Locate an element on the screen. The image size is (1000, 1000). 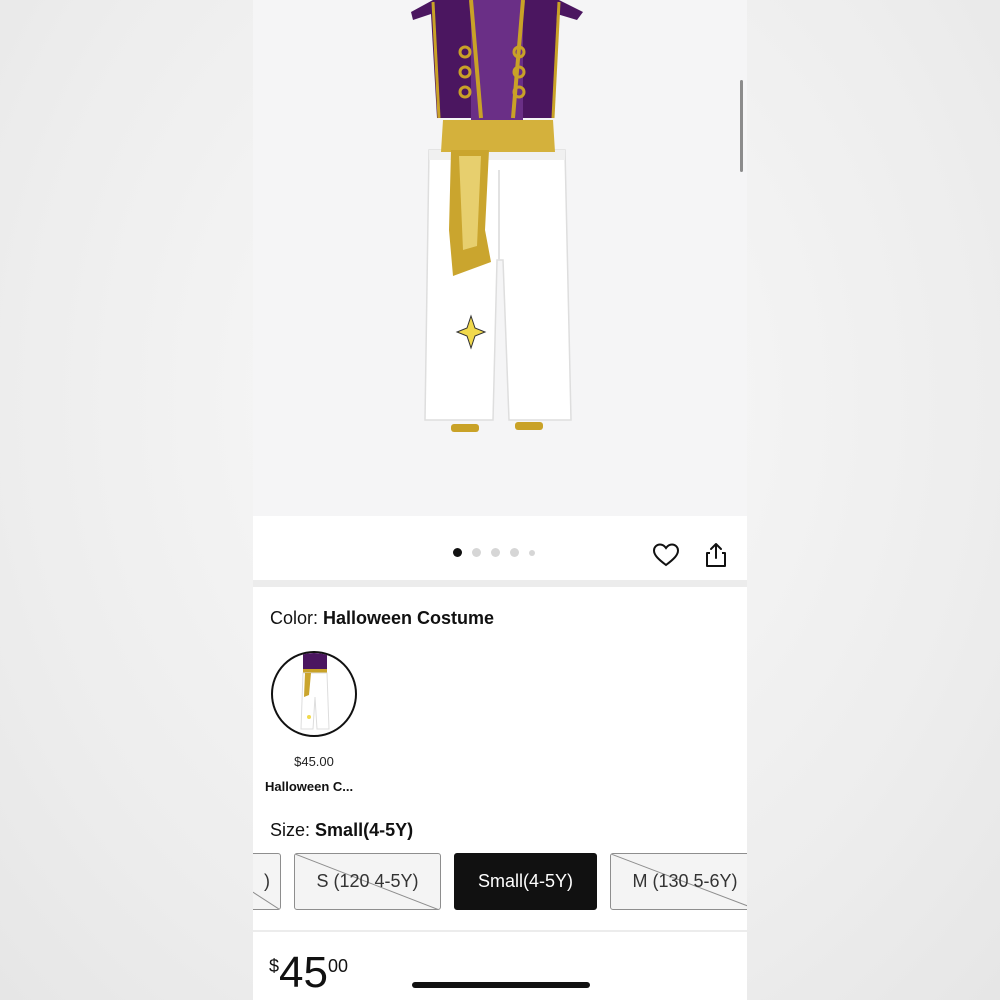
size-label: Size: is located at coordinates (290, 830).